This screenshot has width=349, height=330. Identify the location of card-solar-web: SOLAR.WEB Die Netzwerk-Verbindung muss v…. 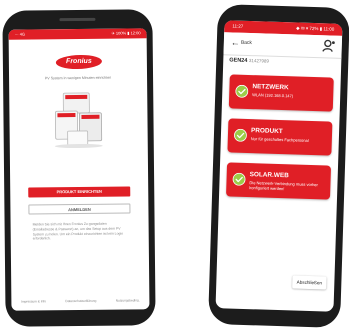
(279, 181).